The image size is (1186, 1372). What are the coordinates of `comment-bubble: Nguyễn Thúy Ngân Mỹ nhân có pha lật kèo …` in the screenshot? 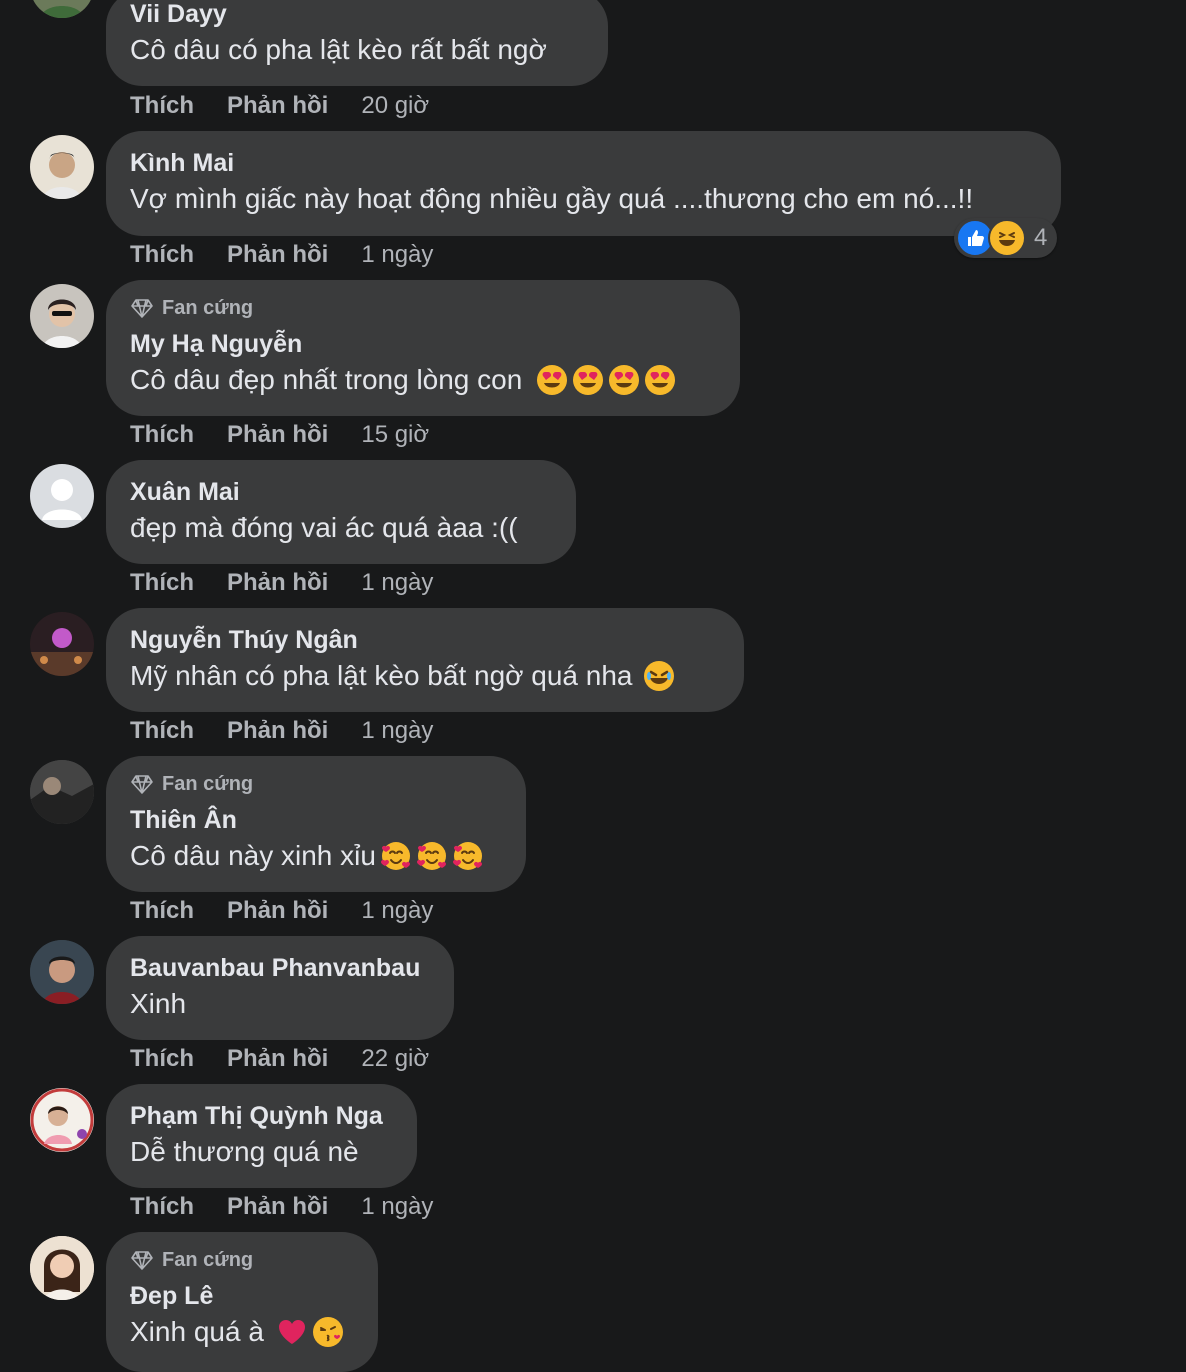 It's located at (425, 660).